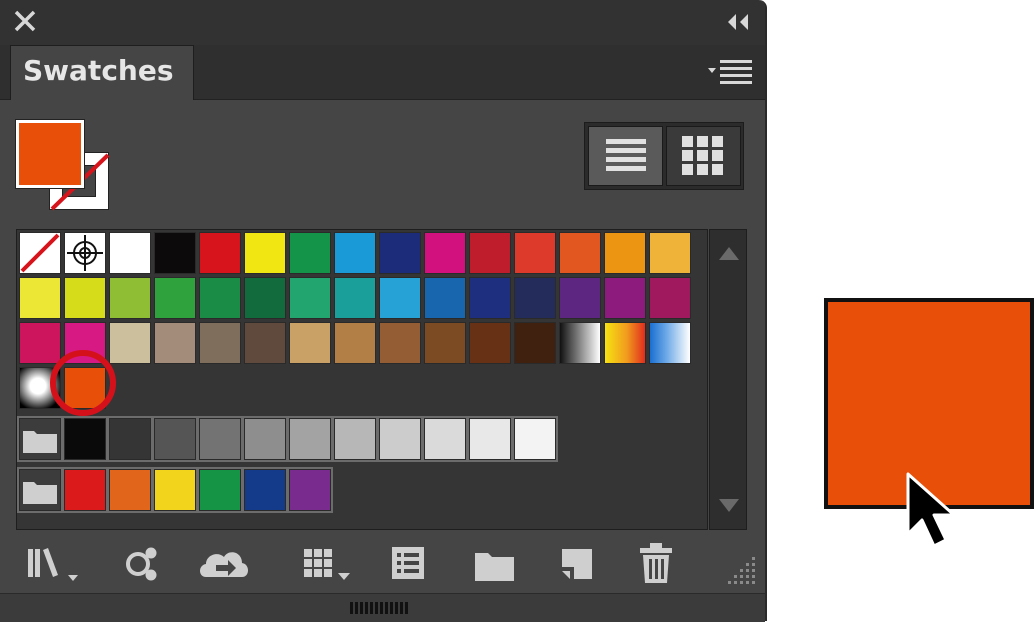 This screenshot has height=622, width=1036. Describe the element at coordinates (25, 21) in the screenshot. I see `close-icon` at that location.